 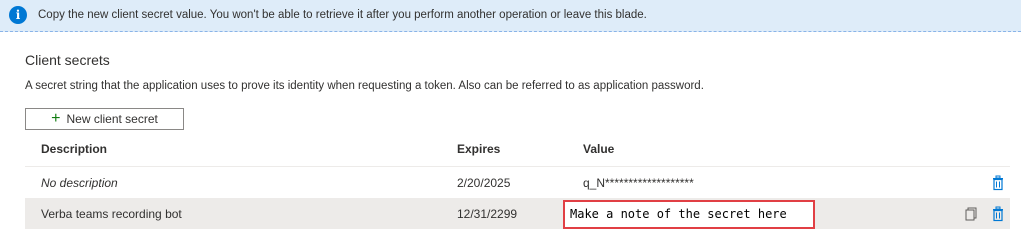 I want to click on row-2-value: Make a note of the secret here, so click(x=678, y=214).